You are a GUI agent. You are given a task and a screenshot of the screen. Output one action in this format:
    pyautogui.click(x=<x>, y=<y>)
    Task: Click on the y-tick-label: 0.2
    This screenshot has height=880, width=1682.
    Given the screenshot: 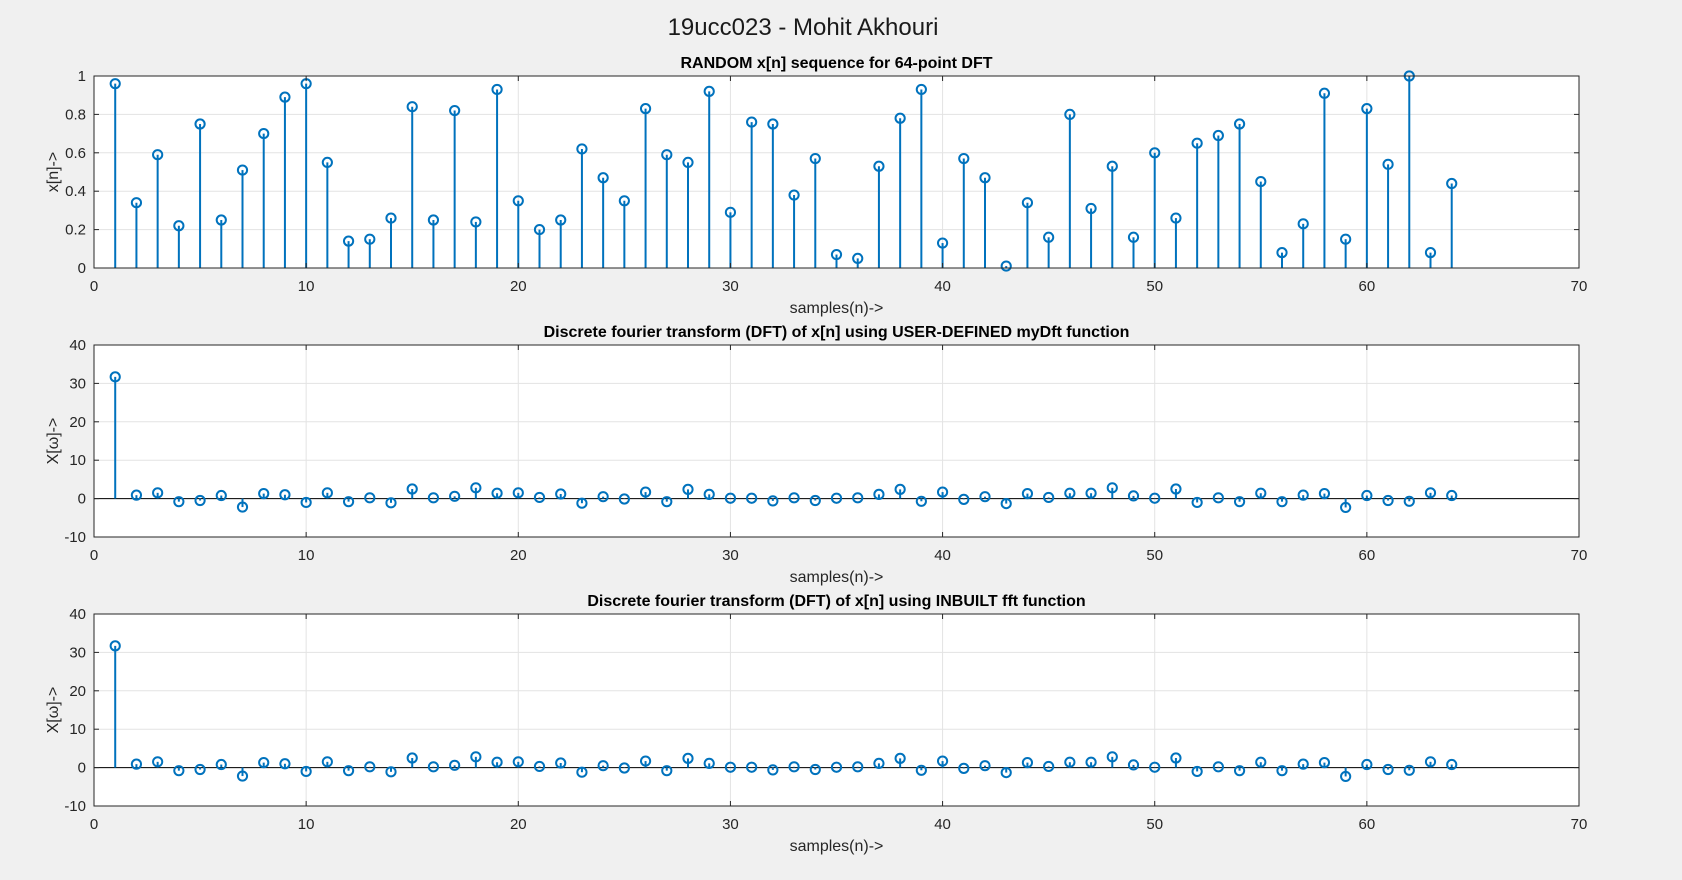 What is the action you would take?
    pyautogui.click(x=75, y=230)
    